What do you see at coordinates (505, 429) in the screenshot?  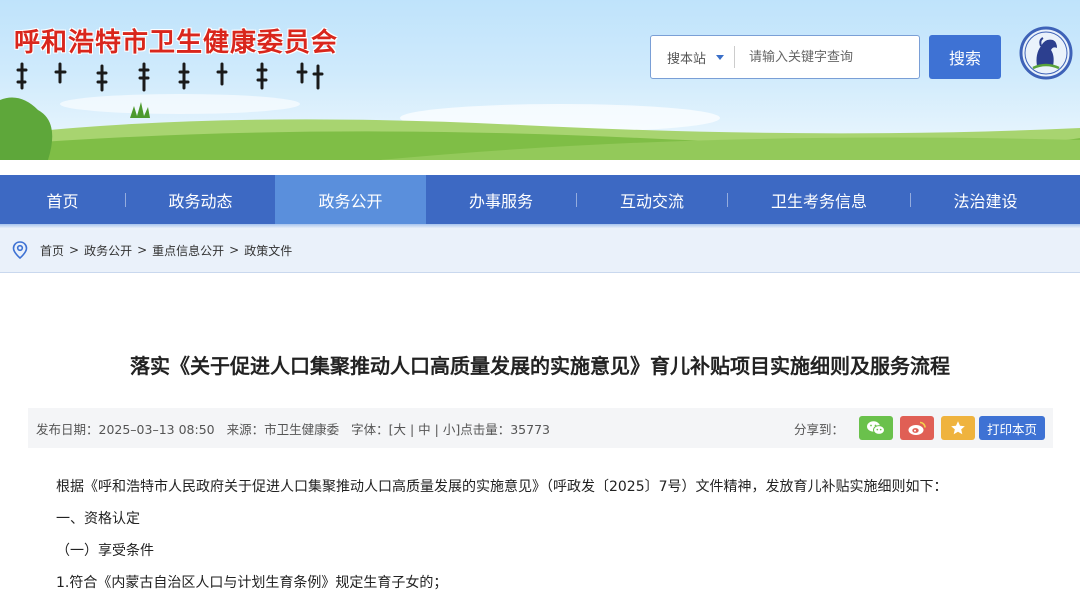 I see `click-count: 点击量：35773` at bounding box center [505, 429].